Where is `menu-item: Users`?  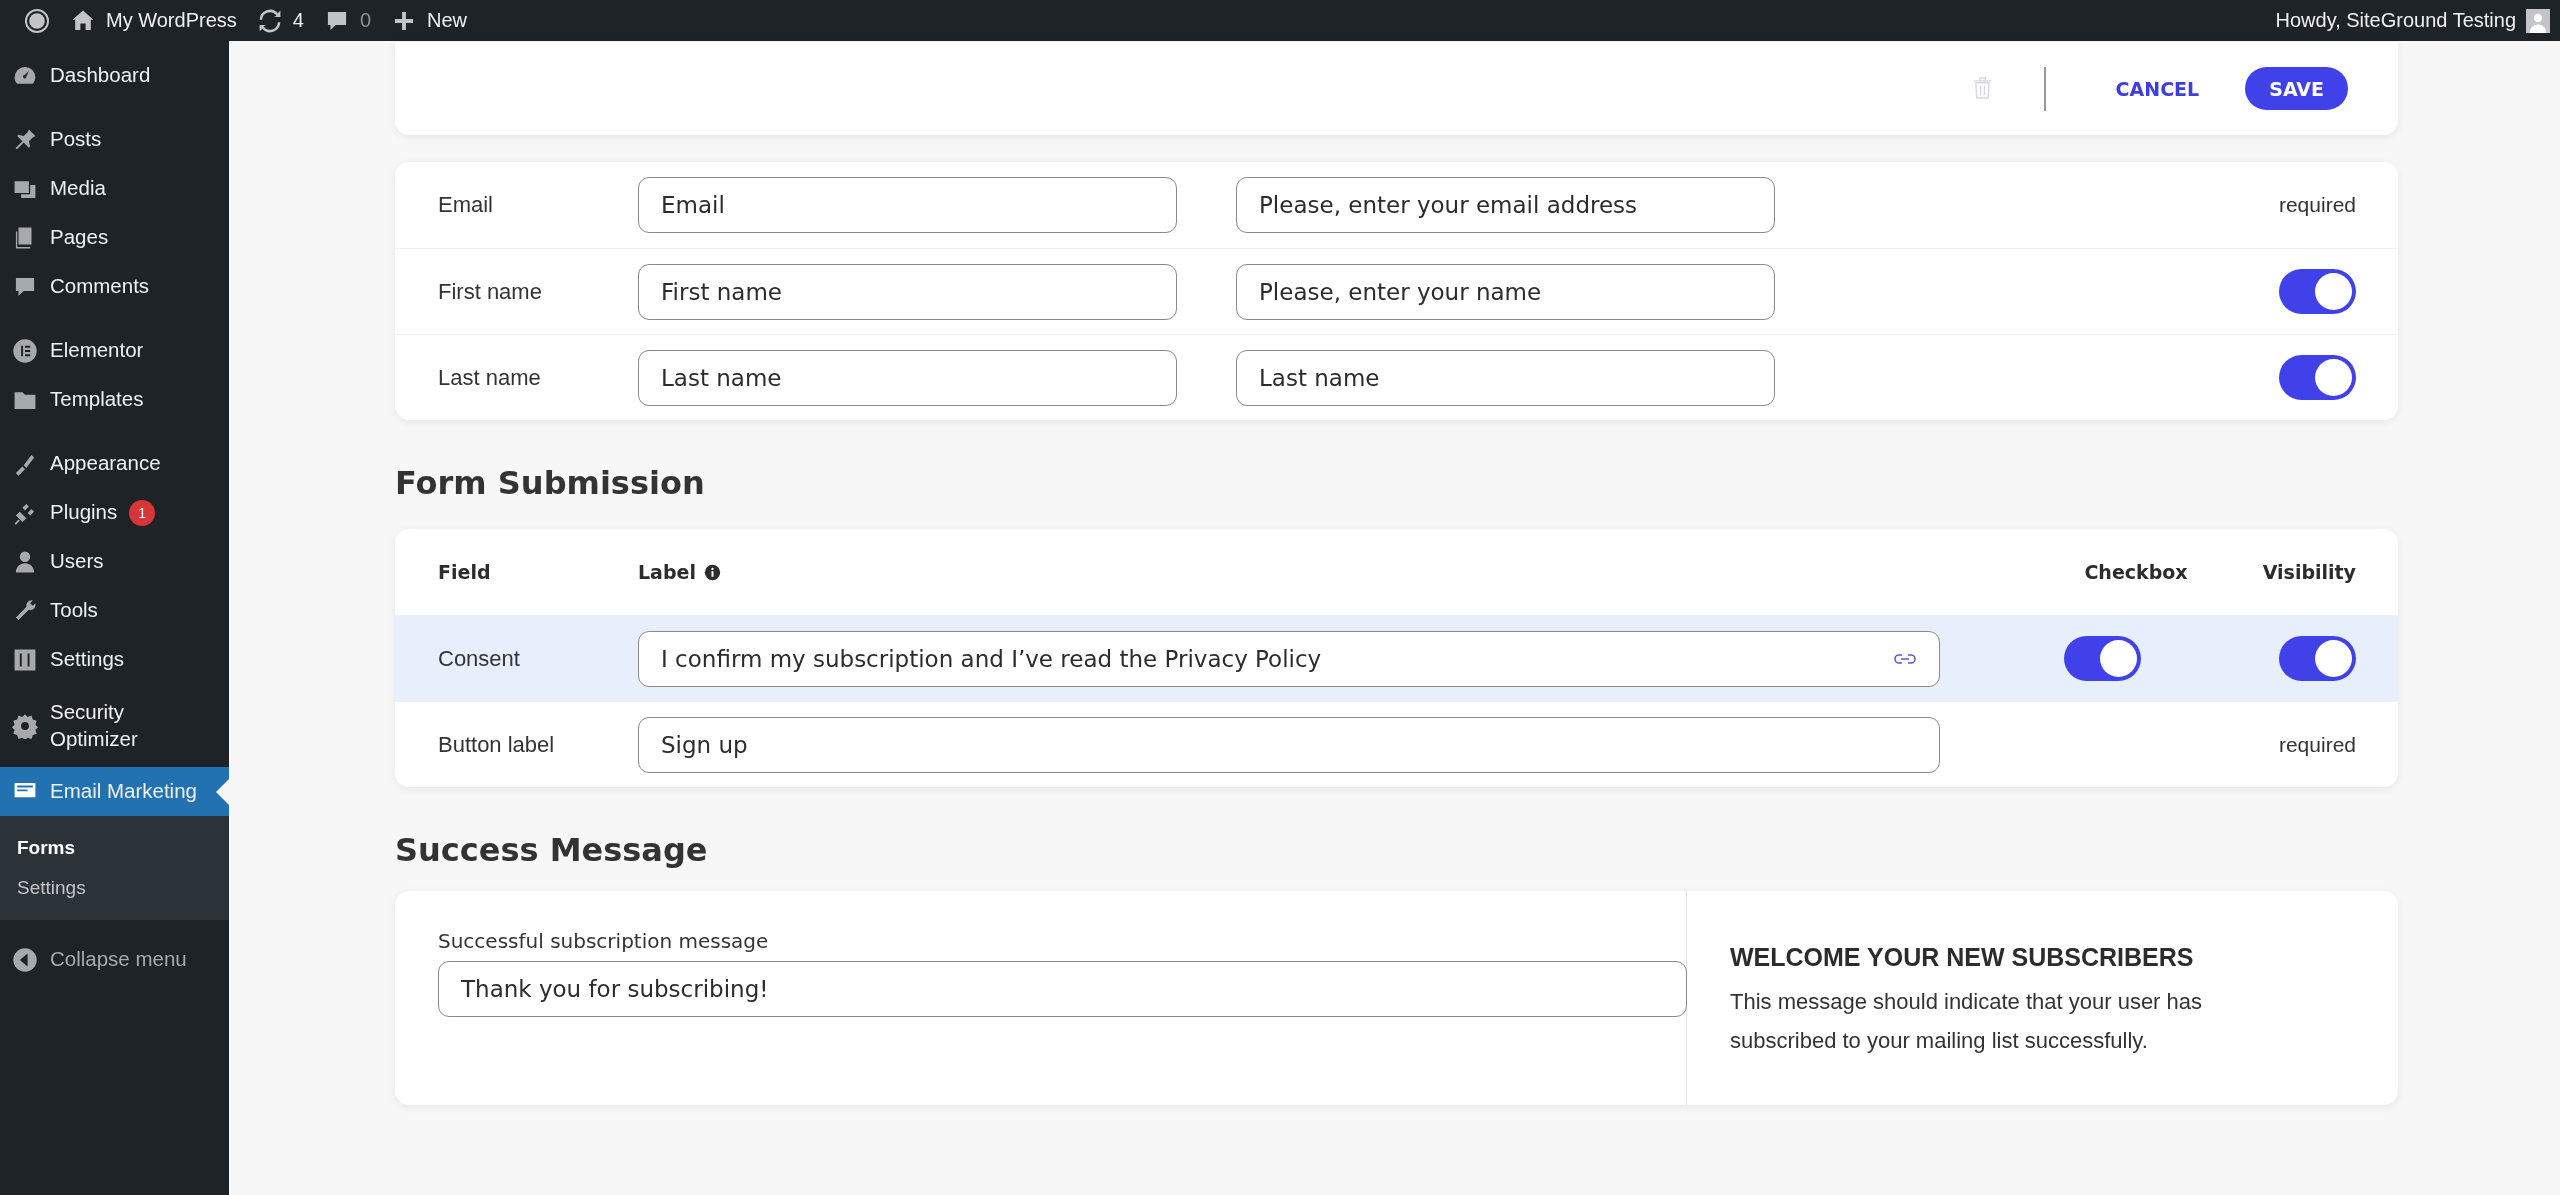 menu-item: Users is located at coordinates (114, 561).